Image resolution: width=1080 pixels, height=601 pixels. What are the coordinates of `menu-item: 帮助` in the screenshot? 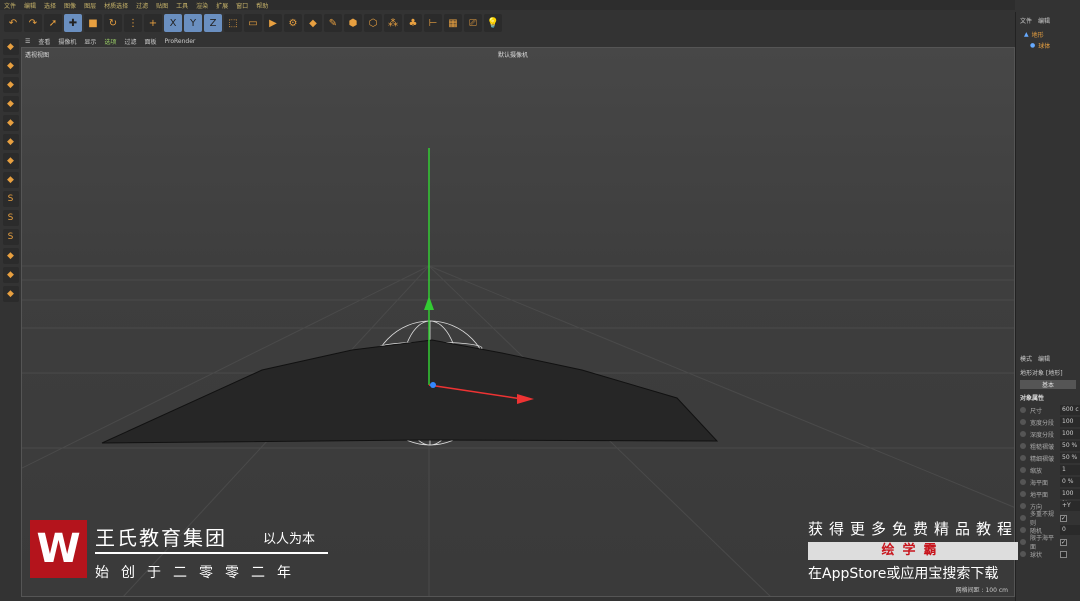 It's located at (262, 5).